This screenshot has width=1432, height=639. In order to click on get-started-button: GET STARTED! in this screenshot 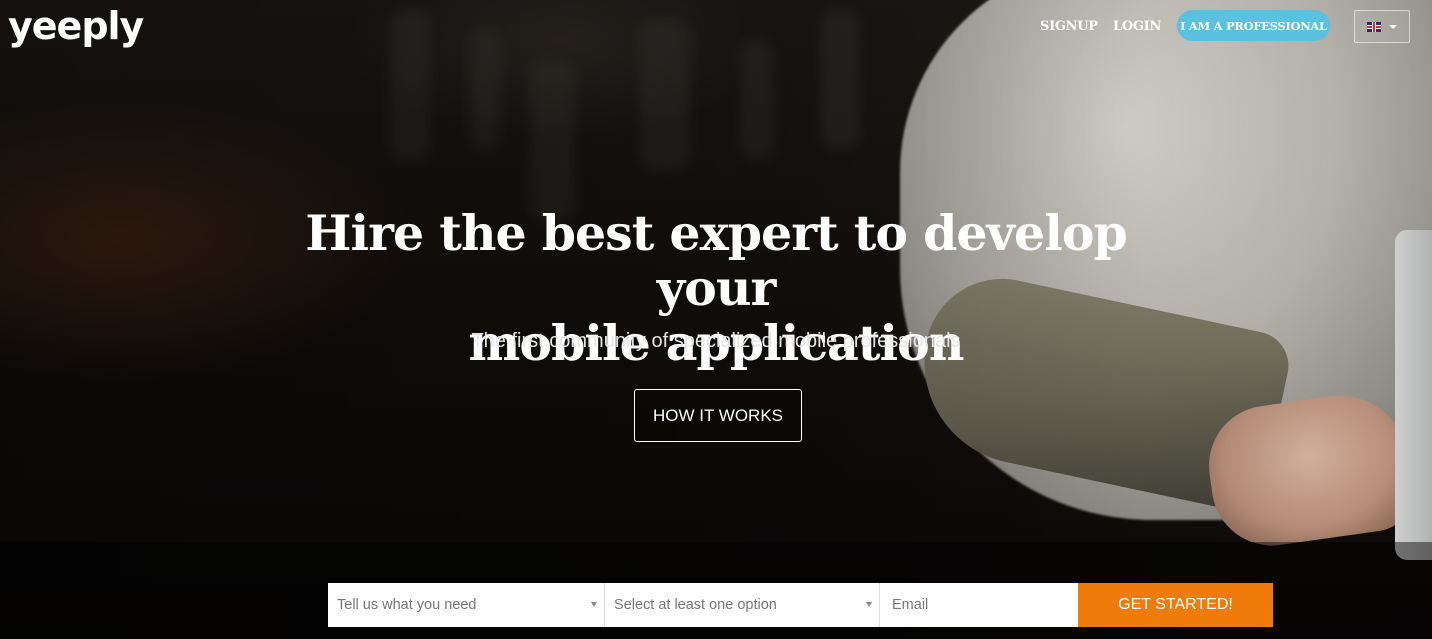, I will do `click(1175, 605)`.